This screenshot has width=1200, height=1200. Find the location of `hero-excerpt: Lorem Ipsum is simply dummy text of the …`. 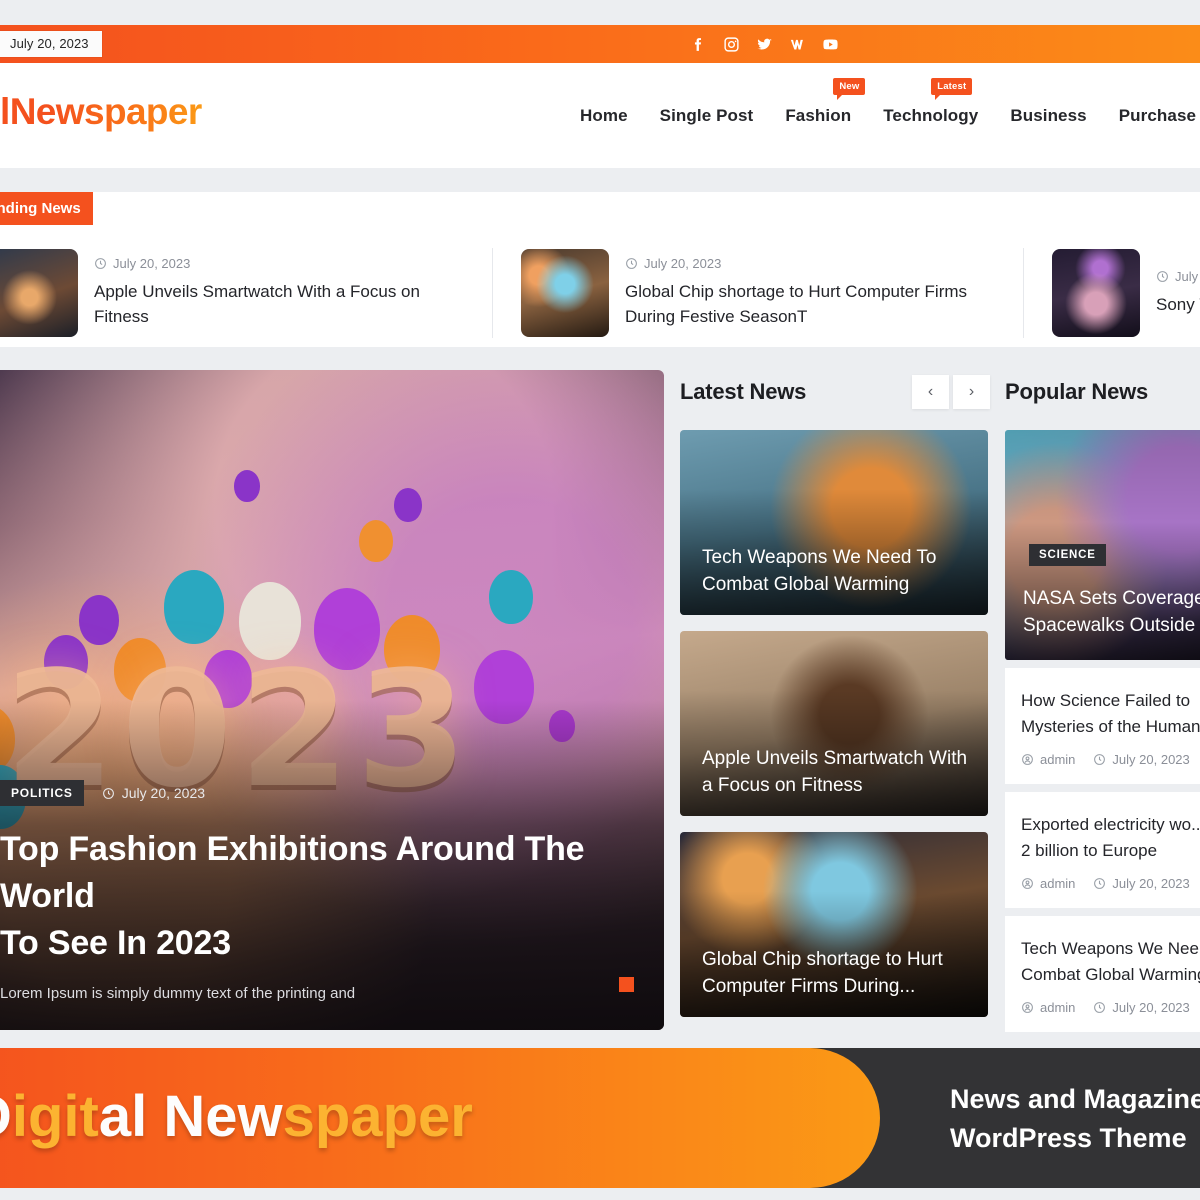

hero-excerpt: Lorem Ipsum is simply dummy text of the … is located at coordinates (178, 993).